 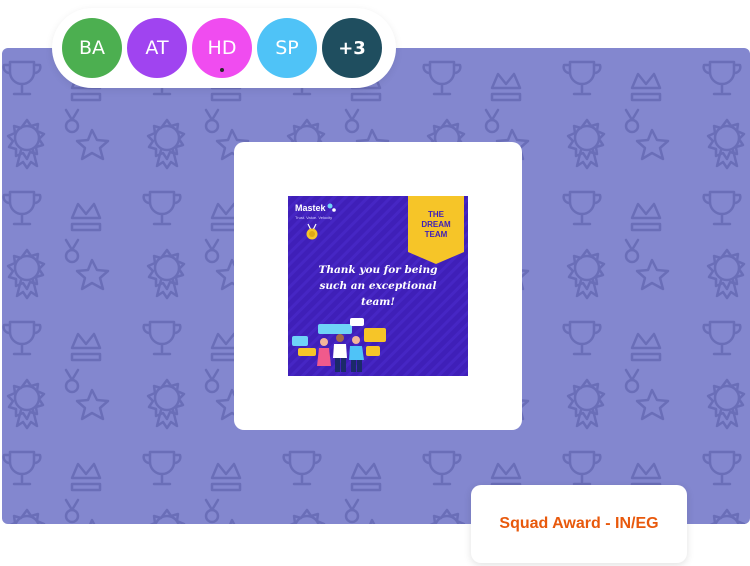 I want to click on avatar-initials: HD, so click(x=222, y=48).